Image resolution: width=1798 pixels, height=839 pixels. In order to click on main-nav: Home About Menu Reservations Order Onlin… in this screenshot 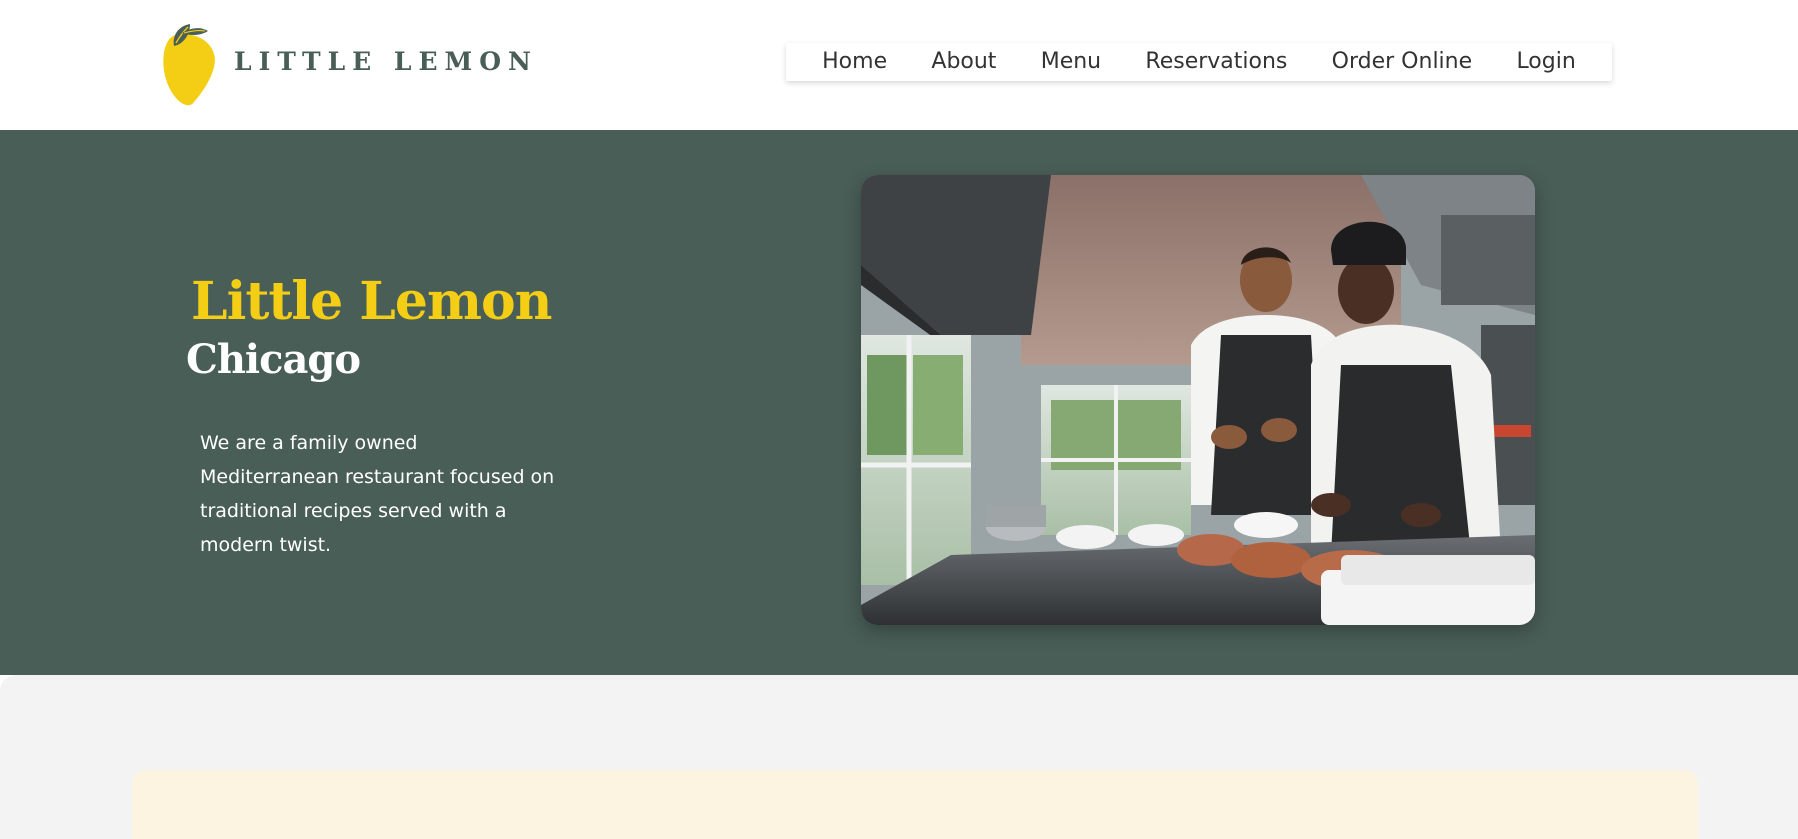, I will do `click(1199, 62)`.